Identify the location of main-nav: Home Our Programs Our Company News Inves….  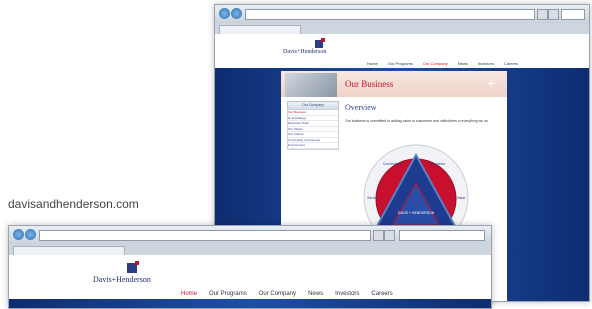
(442, 63).